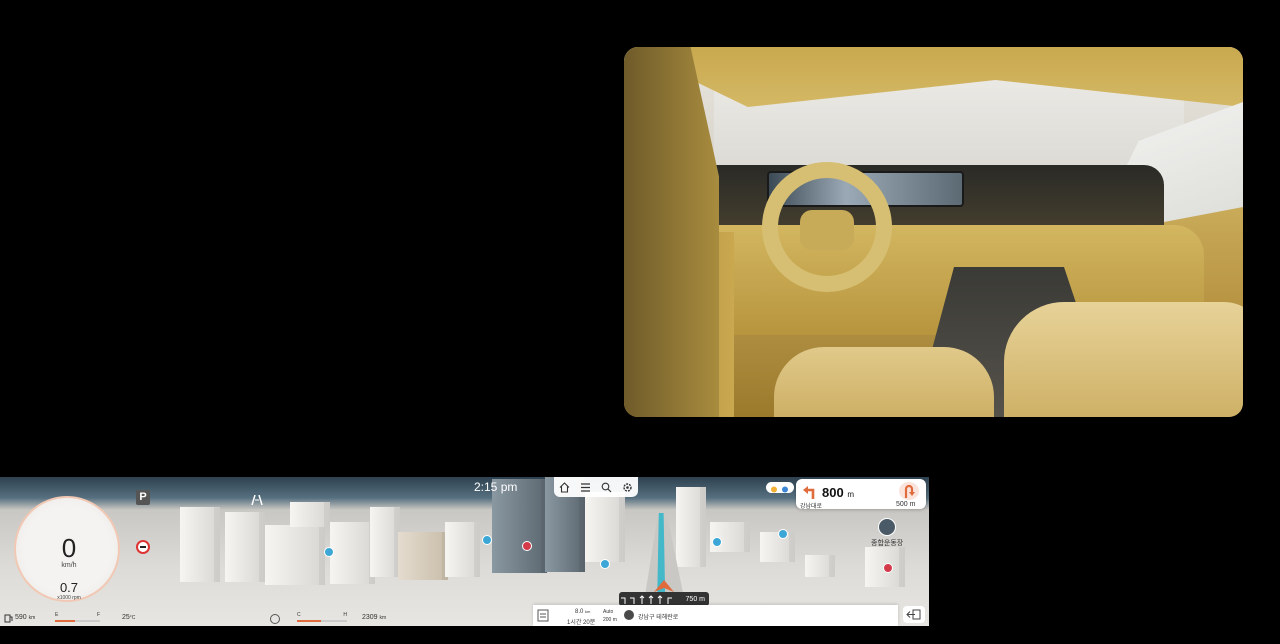 Image resolution: width=1280 pixels, height=644 pixels. I want to click on remaining-distance-value: 8.0, so click(579, 612).